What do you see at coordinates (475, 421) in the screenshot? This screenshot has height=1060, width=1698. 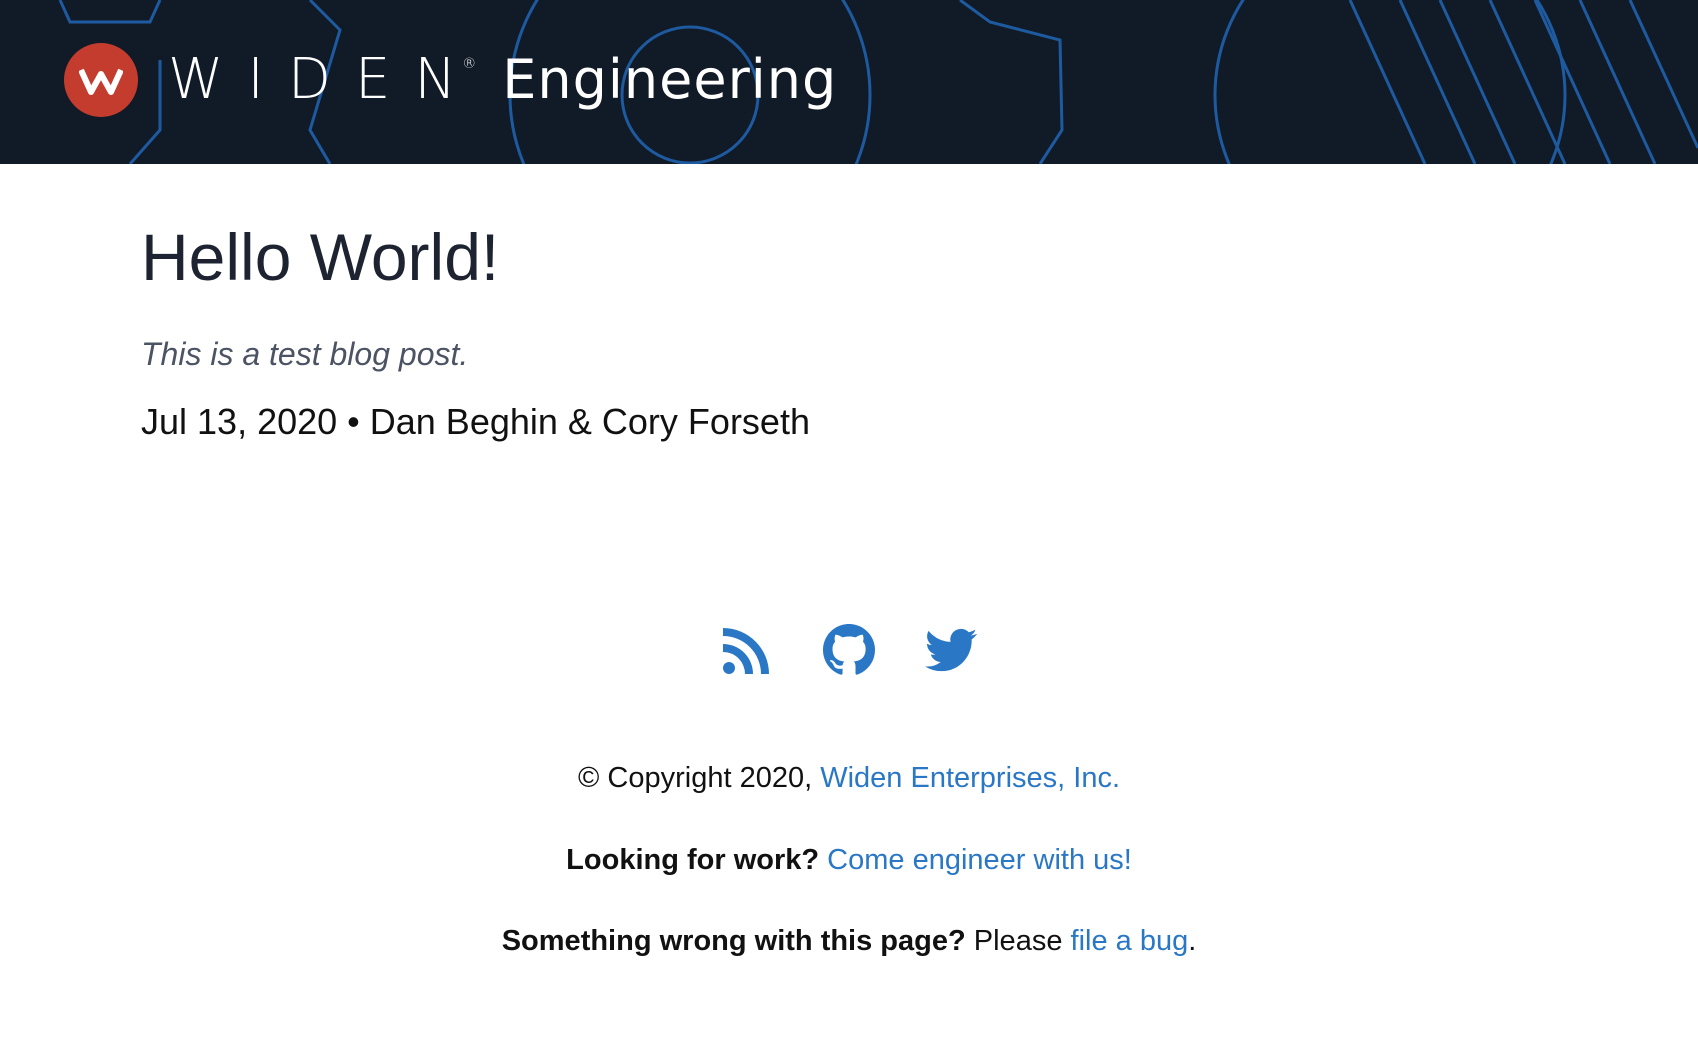 I see `post-meta: Jul 13, 2020 • Dan Beghin & Cory Forseth` at bounding box center [475, 421].